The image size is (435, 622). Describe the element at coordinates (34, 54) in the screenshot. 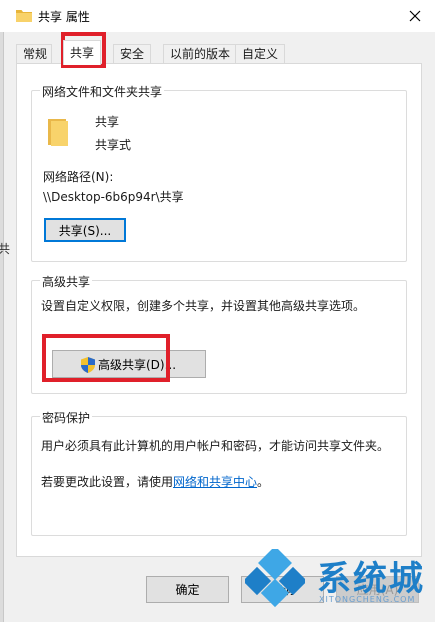

I see `tab-general: 常规` at that location.